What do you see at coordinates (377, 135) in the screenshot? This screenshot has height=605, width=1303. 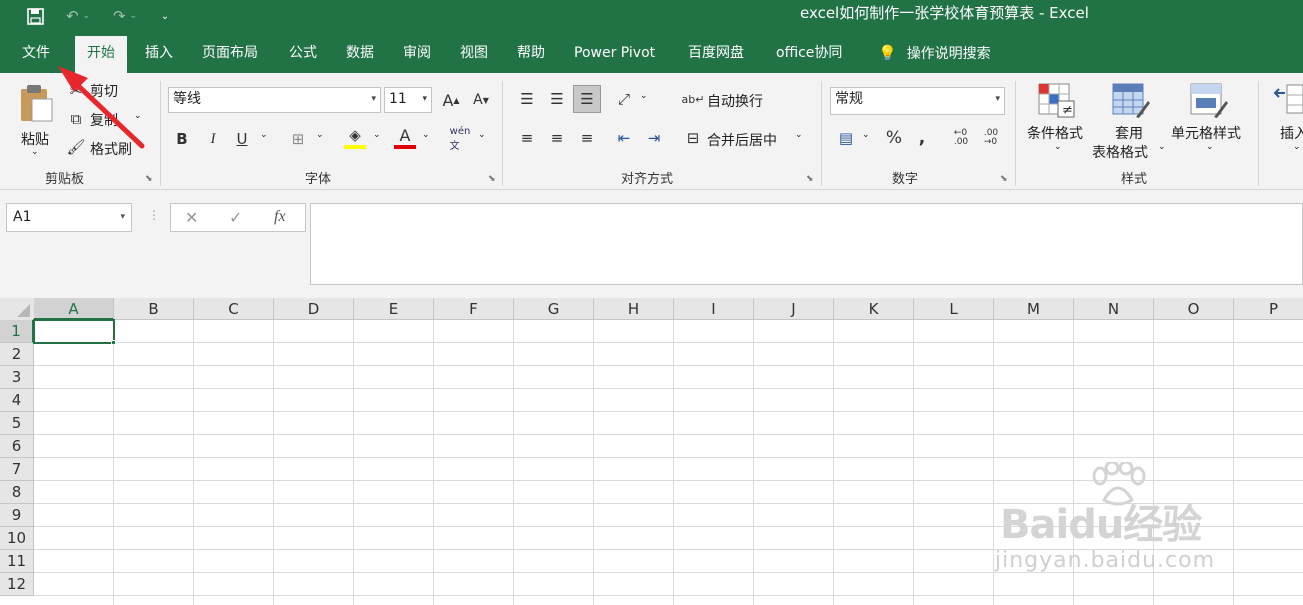 I see `fill-color-dropdown-icon: ⌄` at bounding box center [377, 135].